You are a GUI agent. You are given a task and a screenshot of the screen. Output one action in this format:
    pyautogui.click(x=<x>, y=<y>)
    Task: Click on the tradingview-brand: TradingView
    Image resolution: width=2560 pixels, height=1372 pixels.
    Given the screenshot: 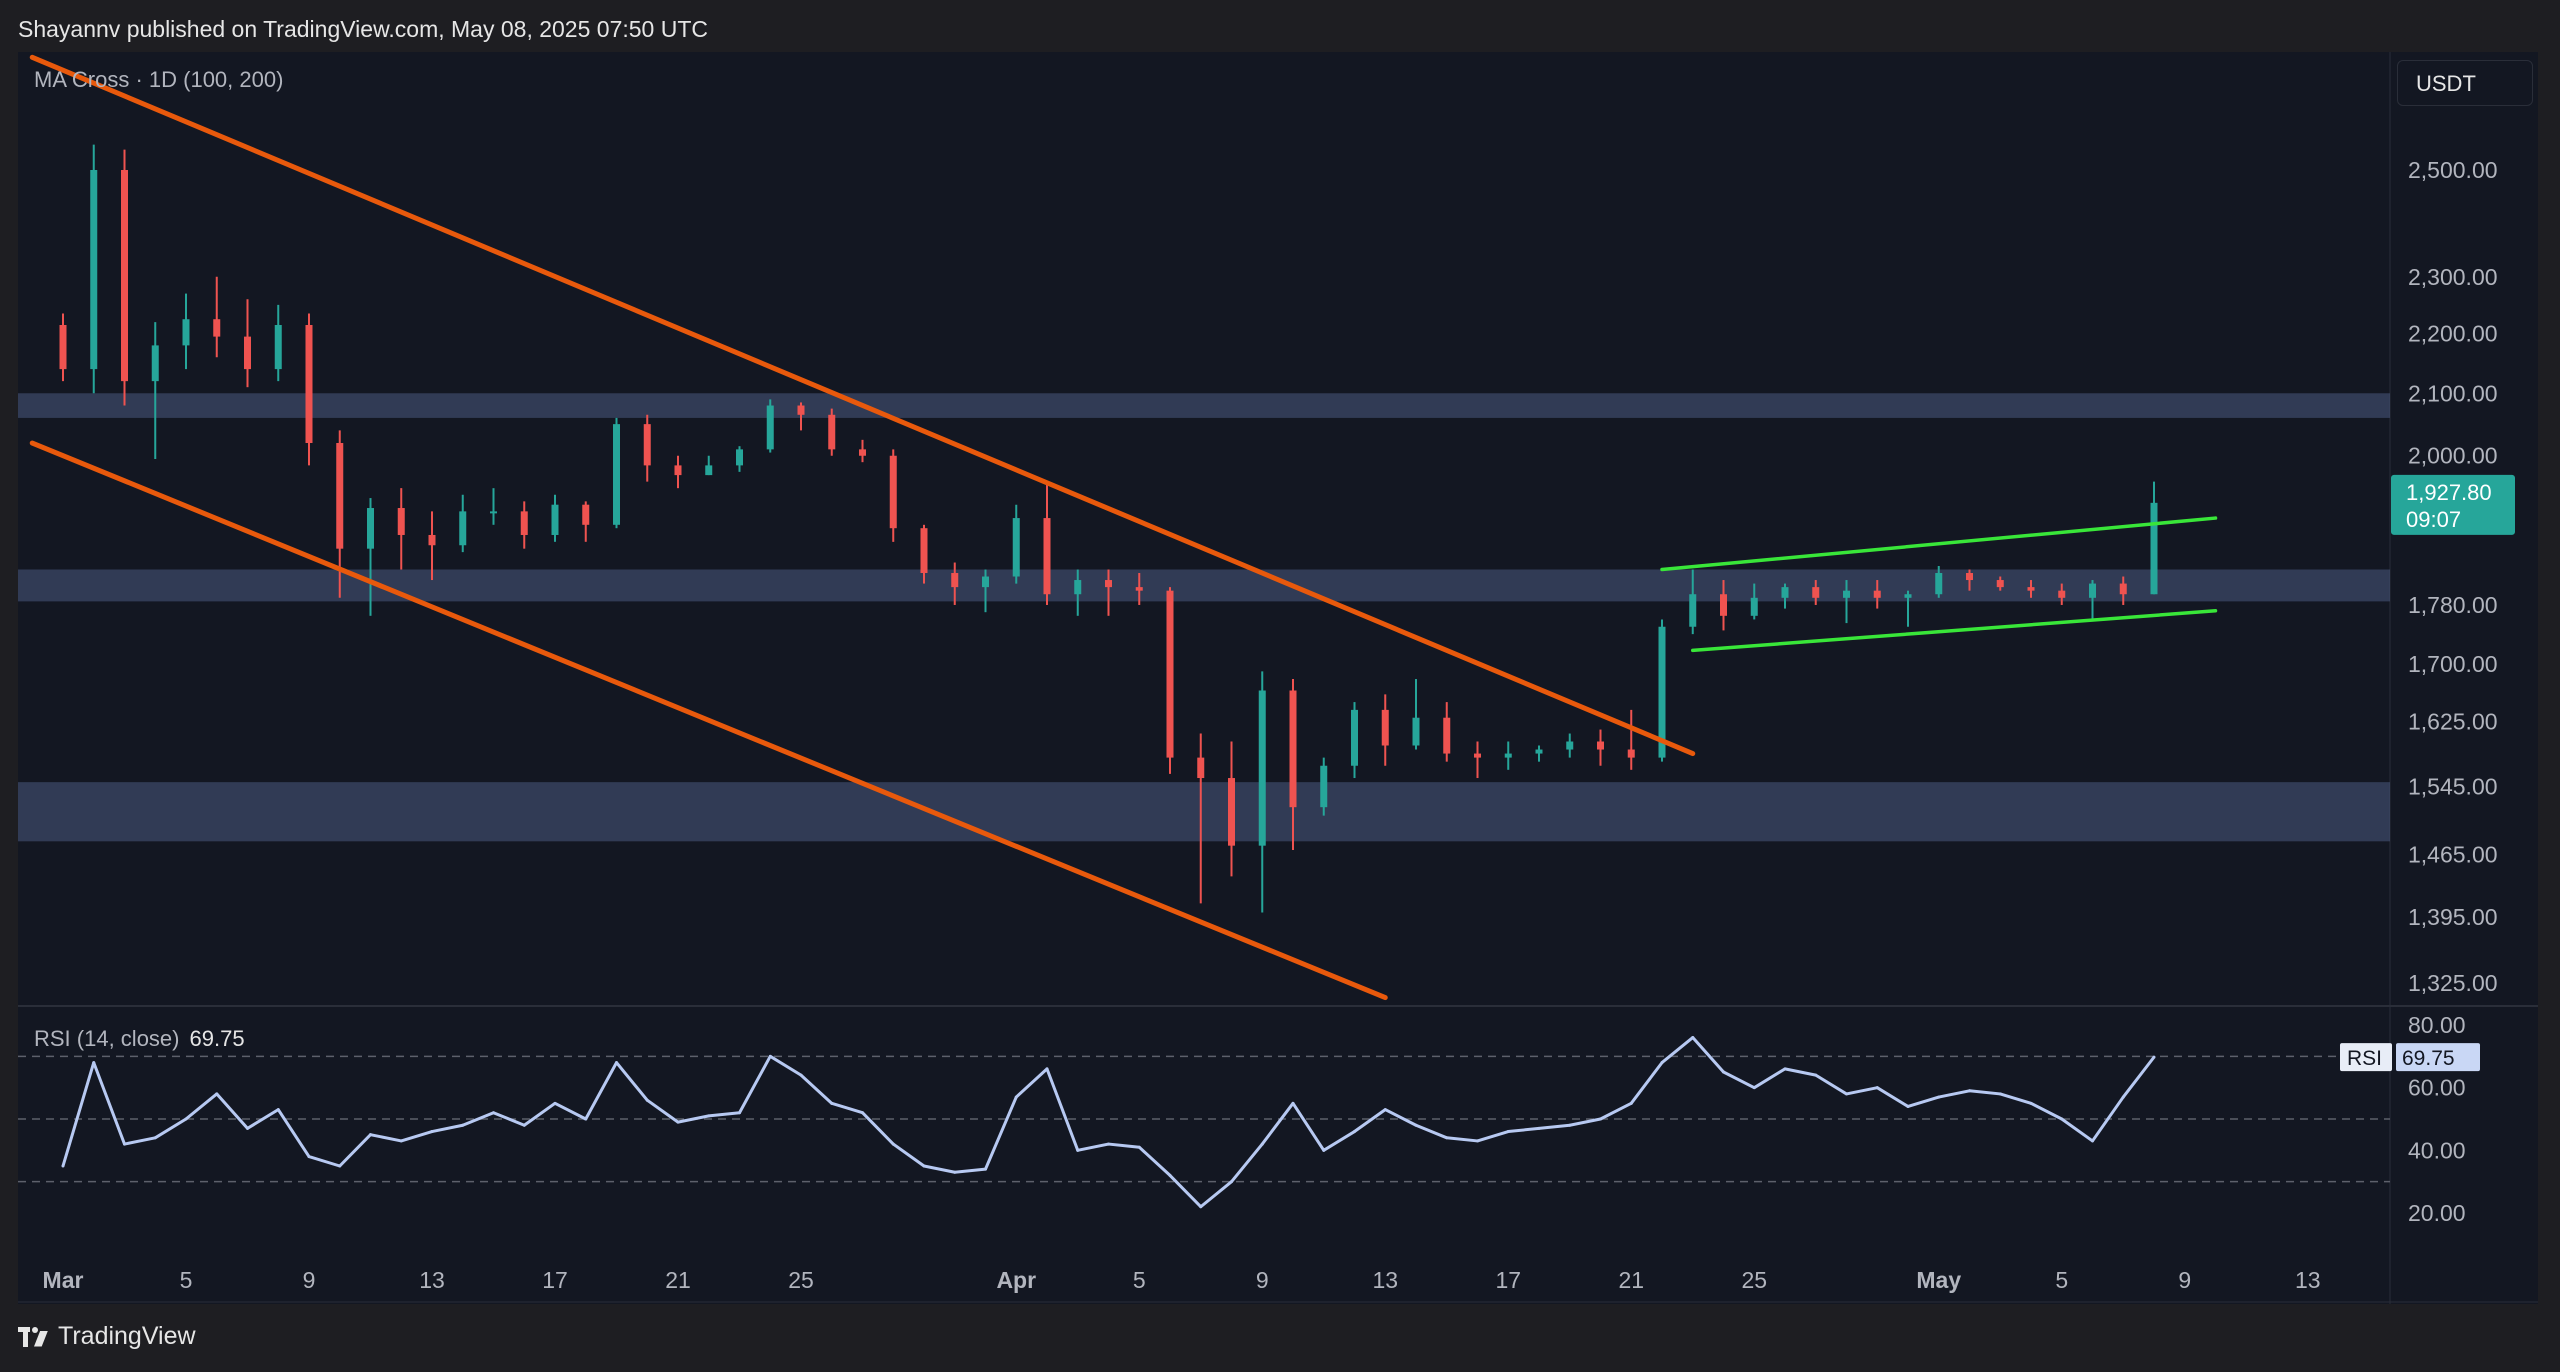 What is the action you would take?
    pyautogui.click(x=127, y=1336)
    